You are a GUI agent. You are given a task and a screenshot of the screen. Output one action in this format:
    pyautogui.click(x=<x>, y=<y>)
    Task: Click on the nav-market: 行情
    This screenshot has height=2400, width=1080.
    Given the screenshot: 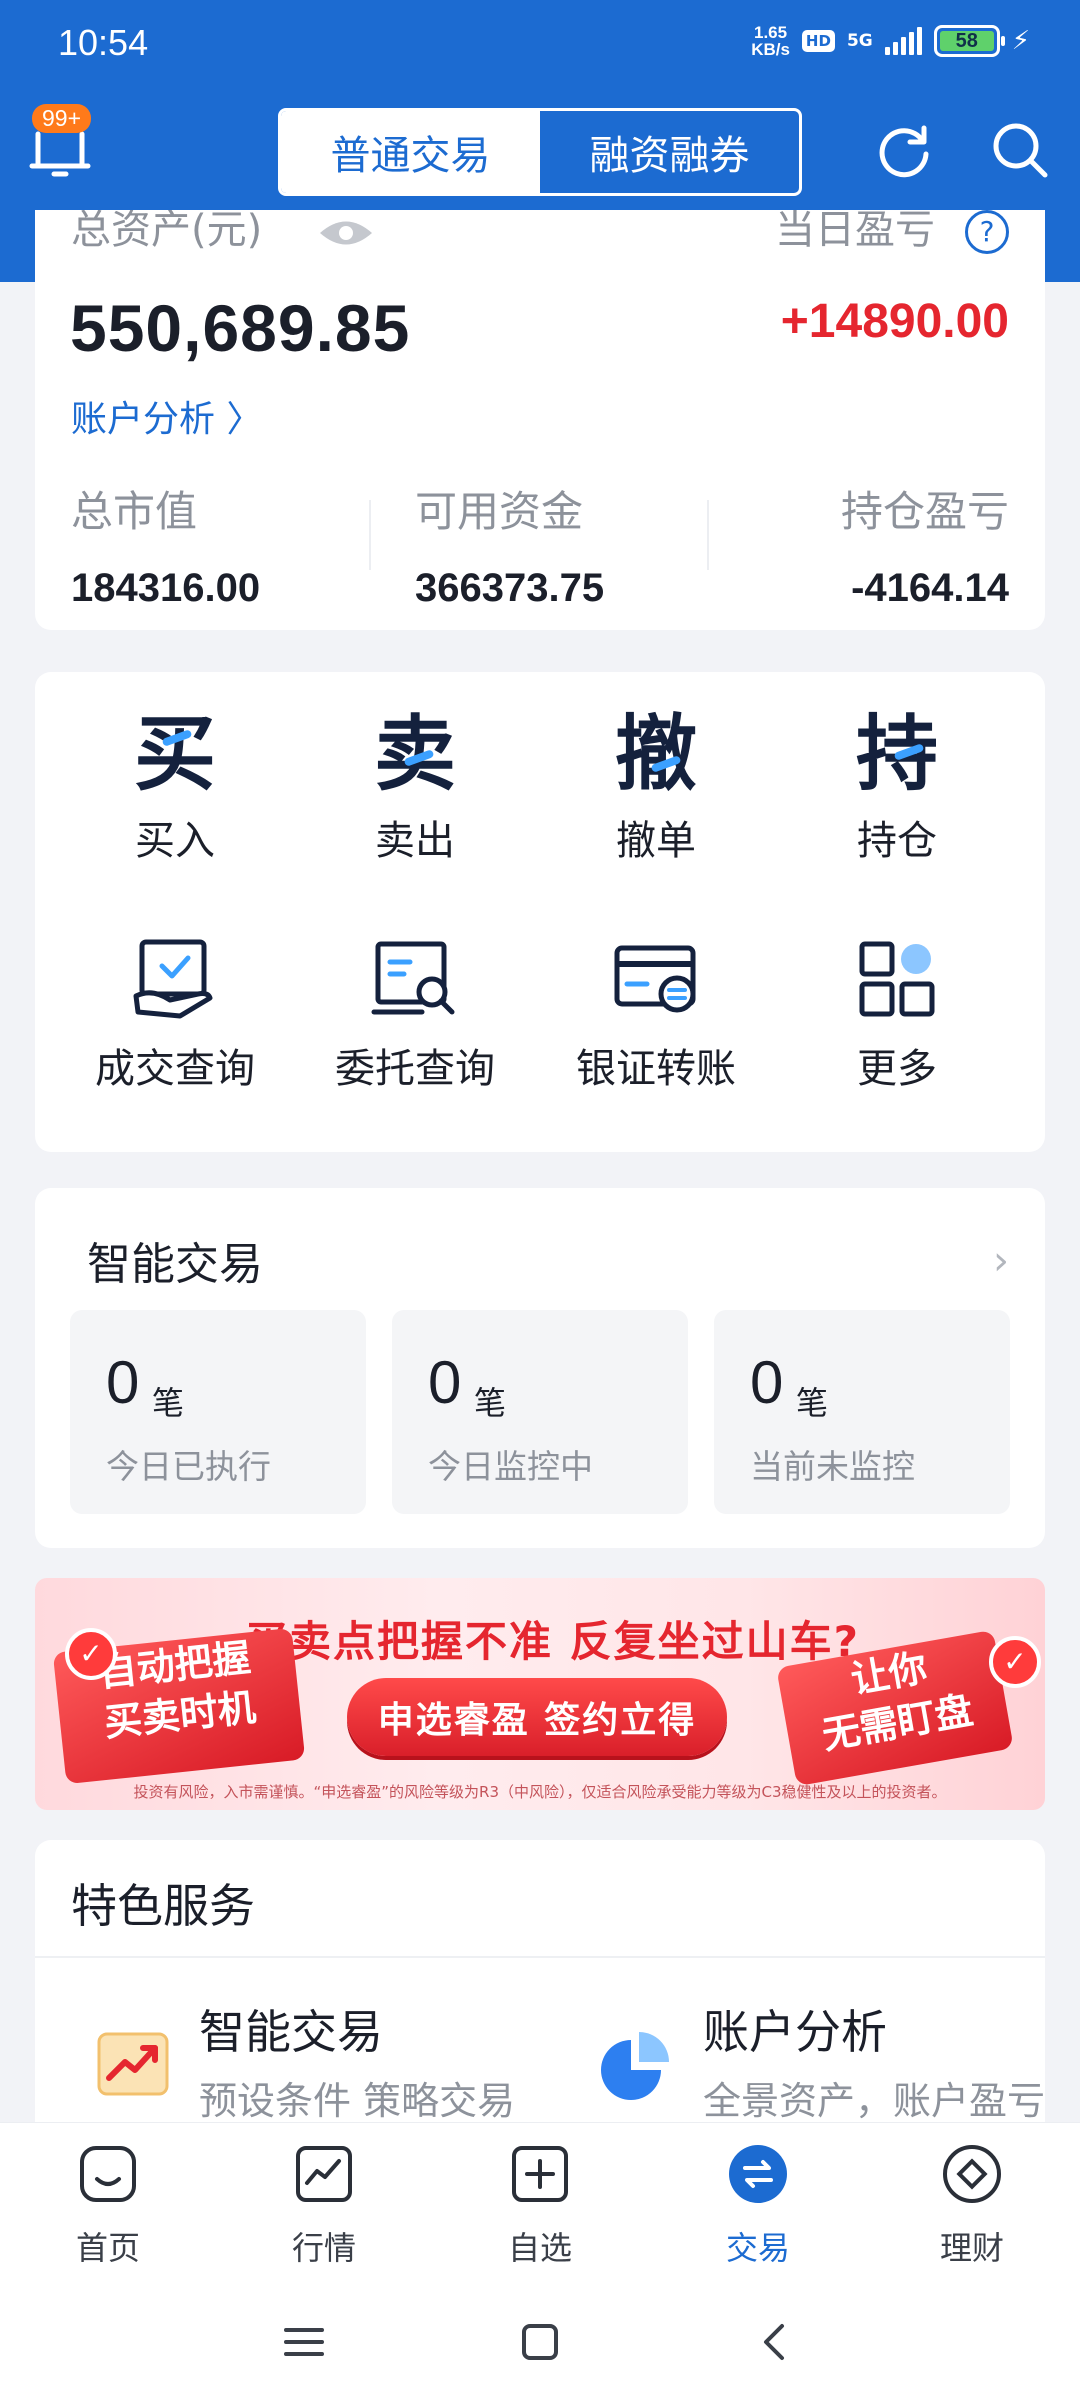 What is the action you would take?
    pyautogui.click(x=324, y=2206)
    